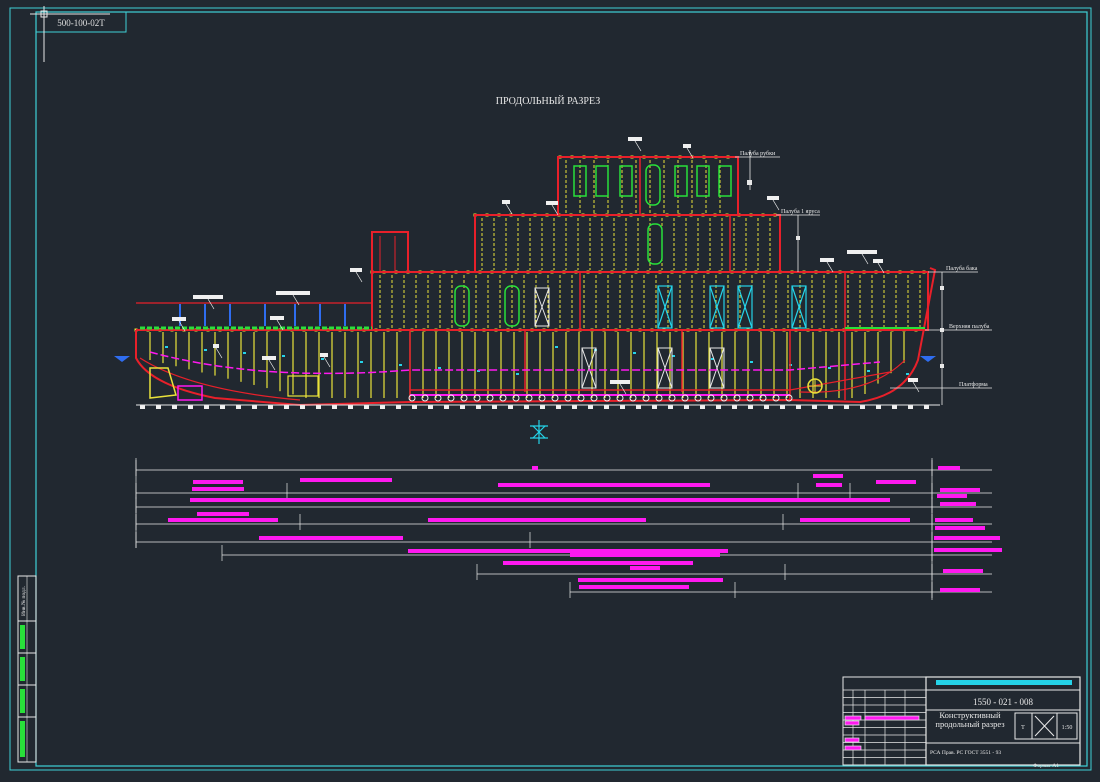  Describe the element at coordinates (81, 23) in the screenshot. I see `corner-tag: 500-100-02Т` at that location.